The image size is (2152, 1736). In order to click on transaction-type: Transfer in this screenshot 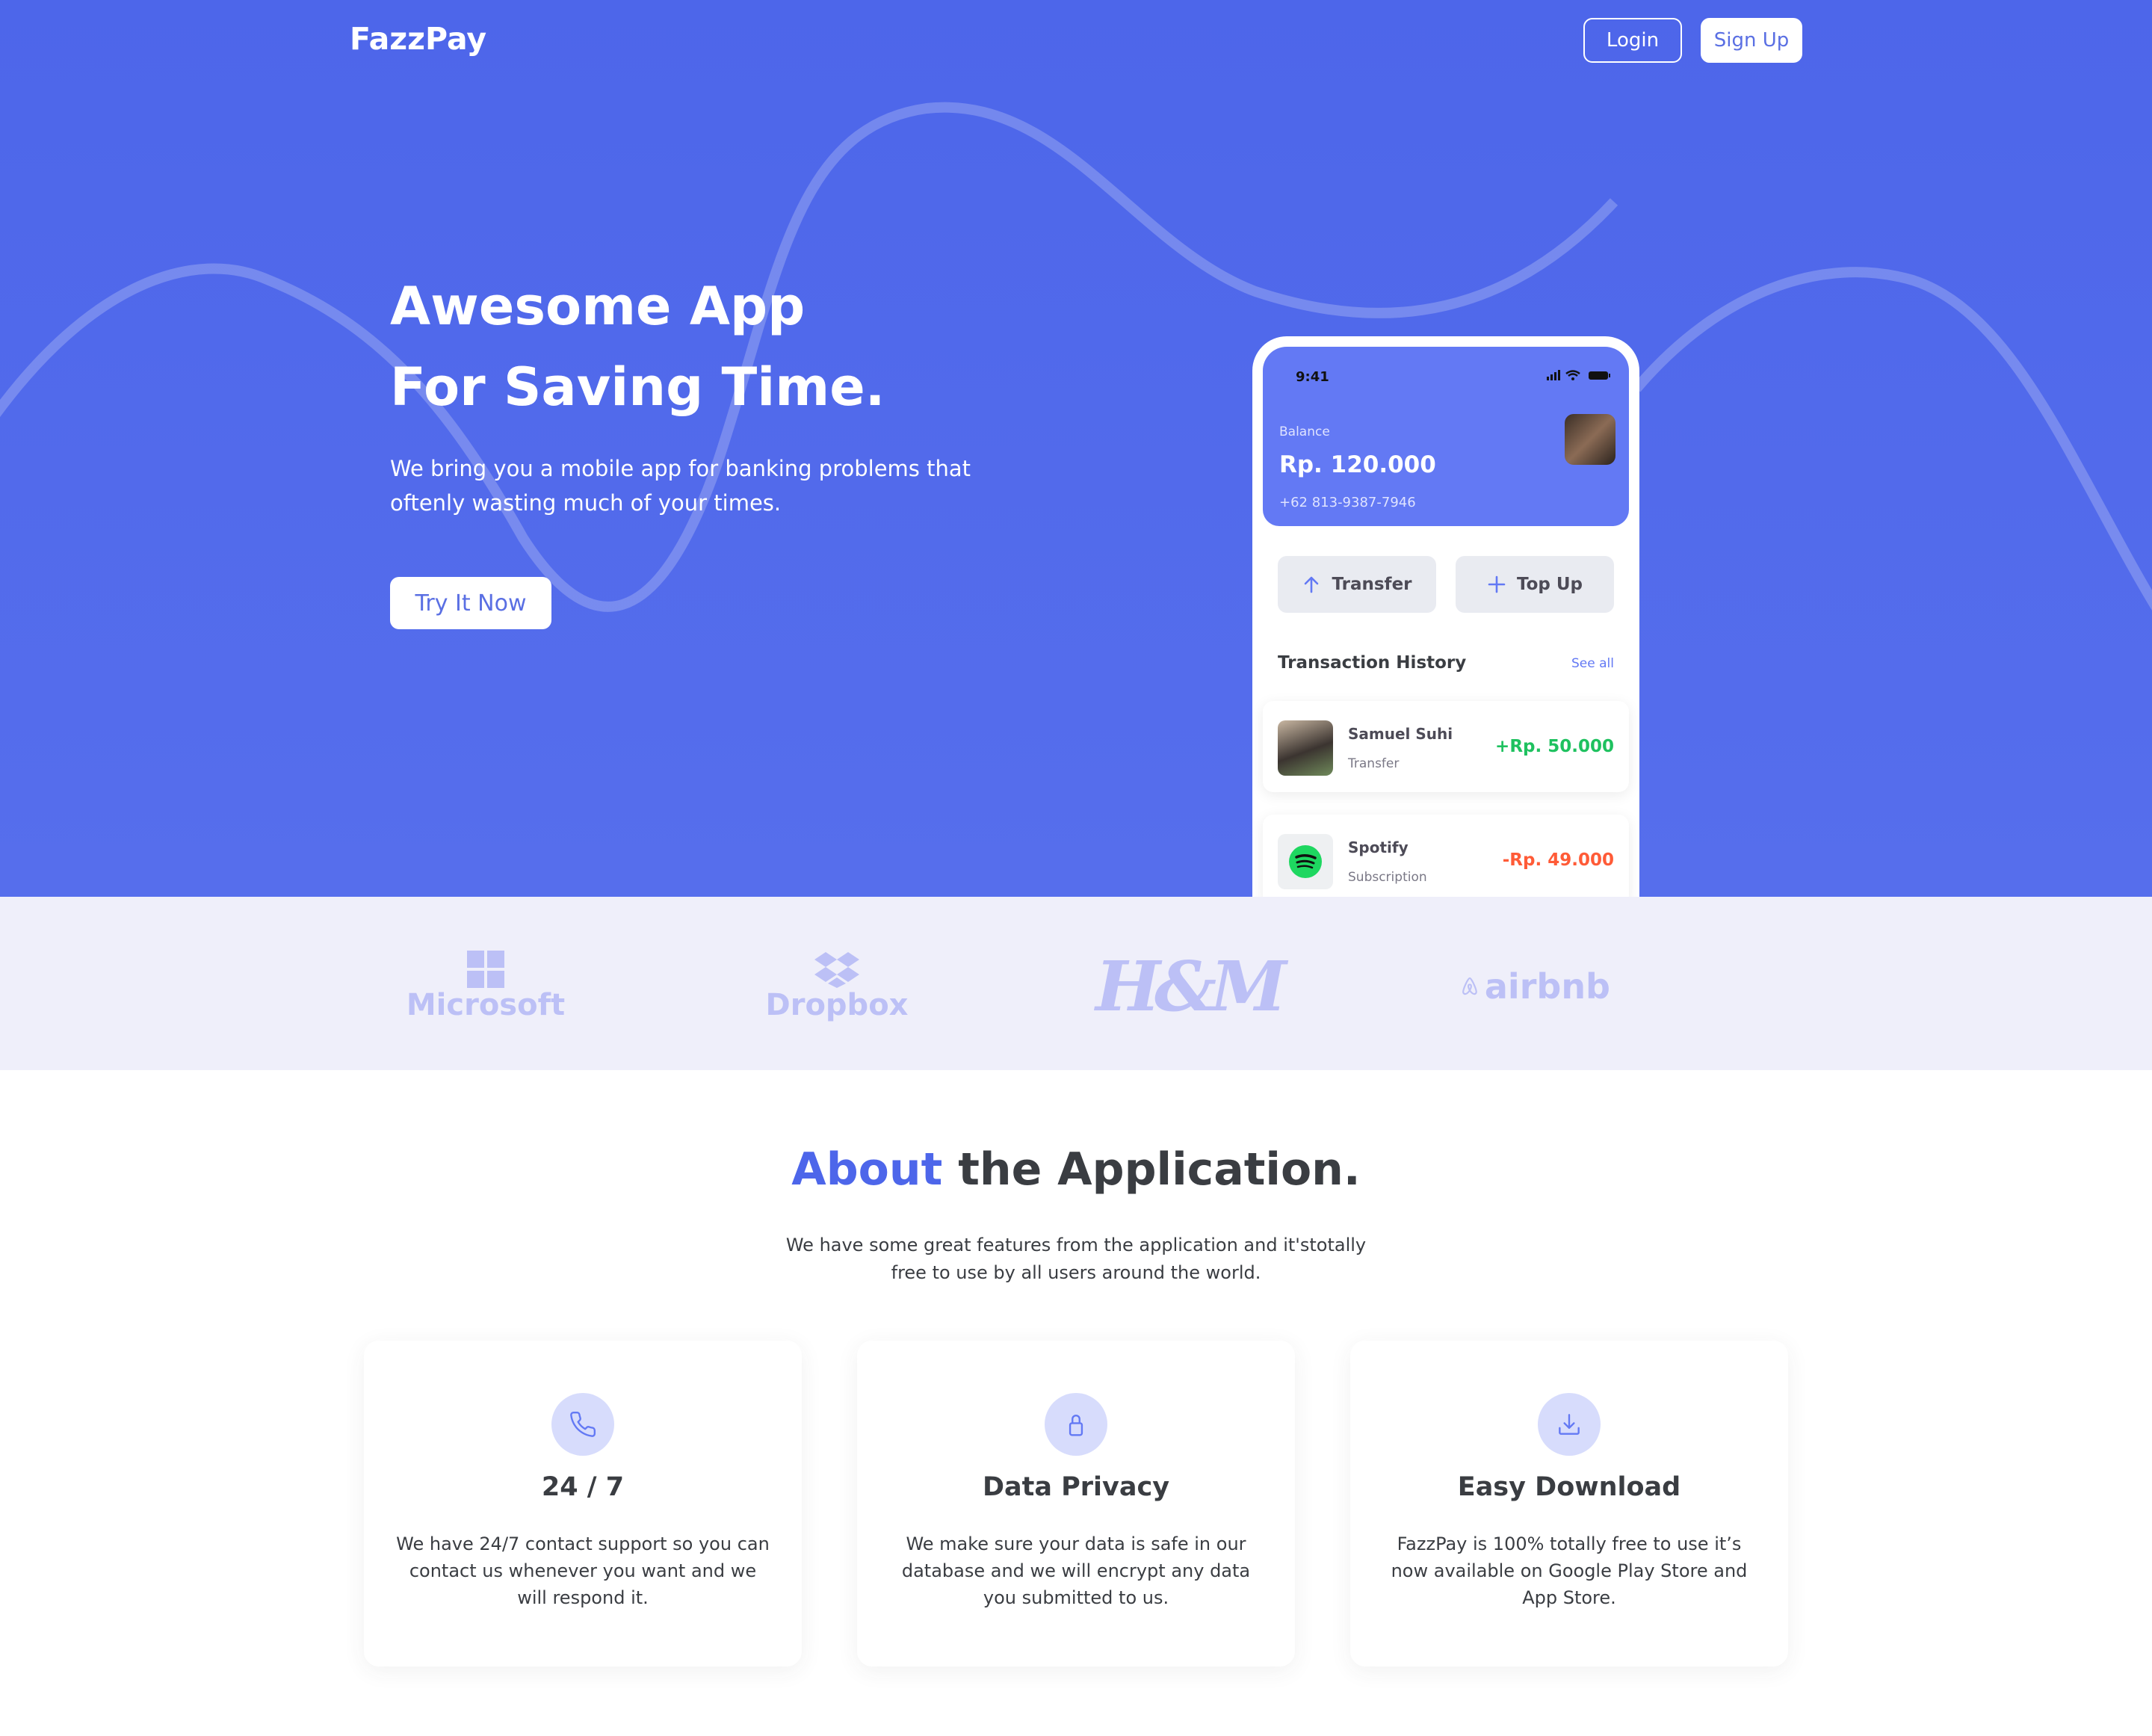, I will do `click(1374, 763)`.